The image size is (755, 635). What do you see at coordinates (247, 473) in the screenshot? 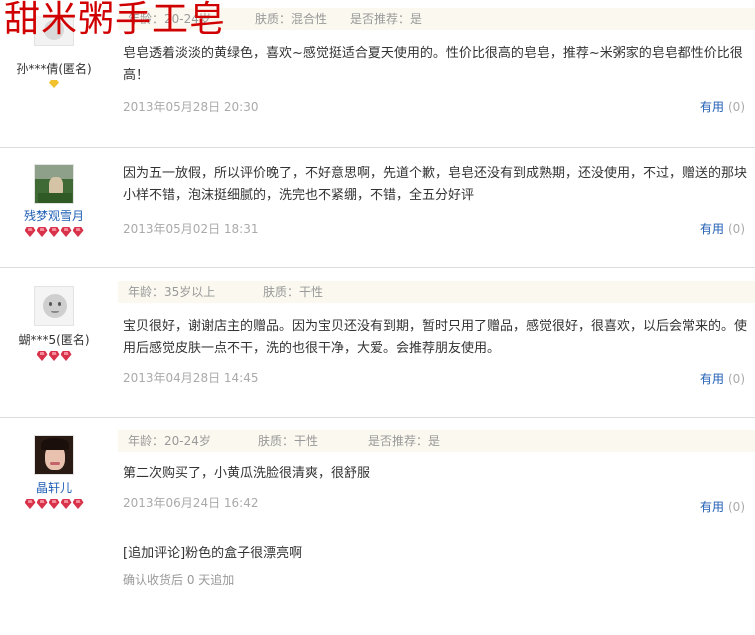
I see `review-text: 第二次购买了，小黄瓜洗脸很清爽，很舒服` at bounding box center [247, 473].